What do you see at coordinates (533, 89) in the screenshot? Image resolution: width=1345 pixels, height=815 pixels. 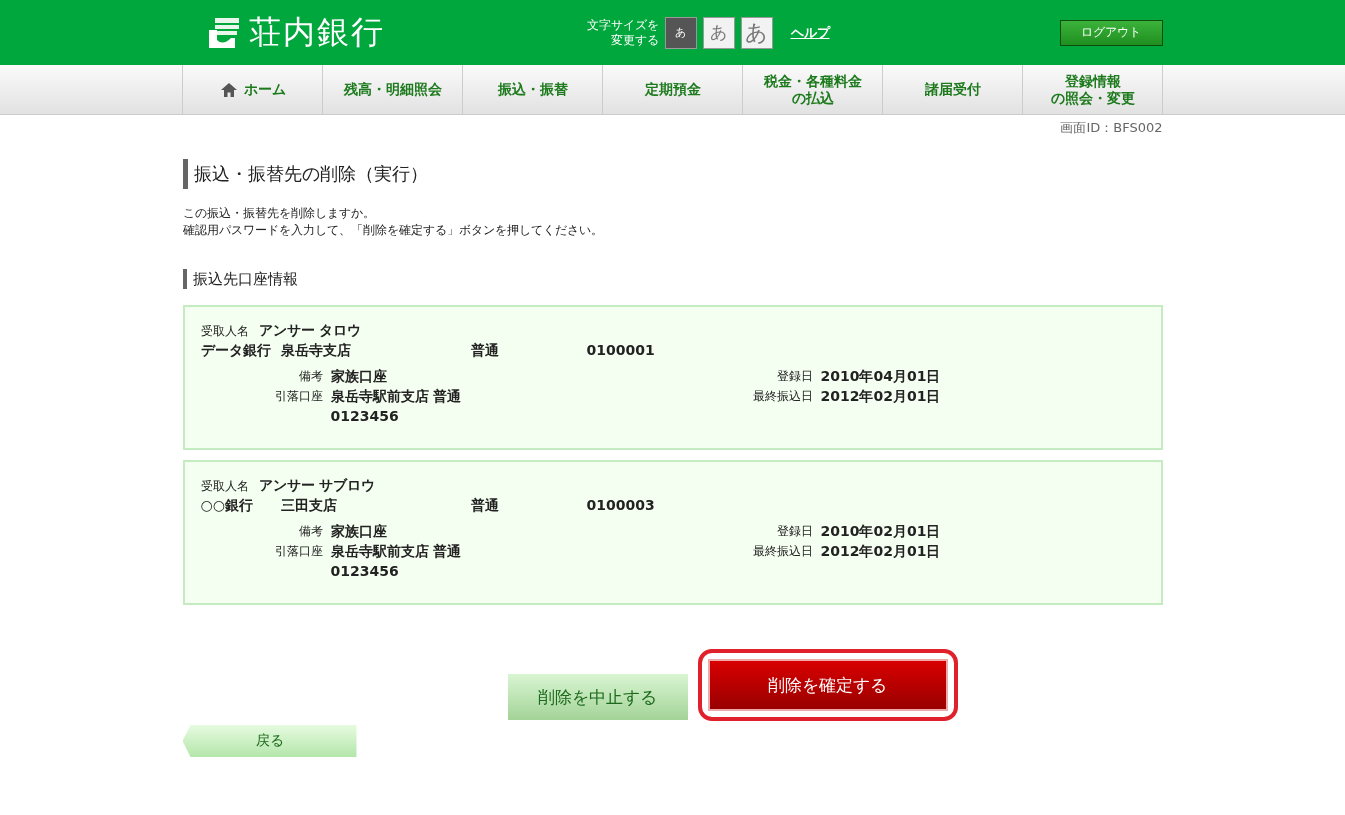 I see `nav-tab: 振込・振替` at bounding box center [533, 89].